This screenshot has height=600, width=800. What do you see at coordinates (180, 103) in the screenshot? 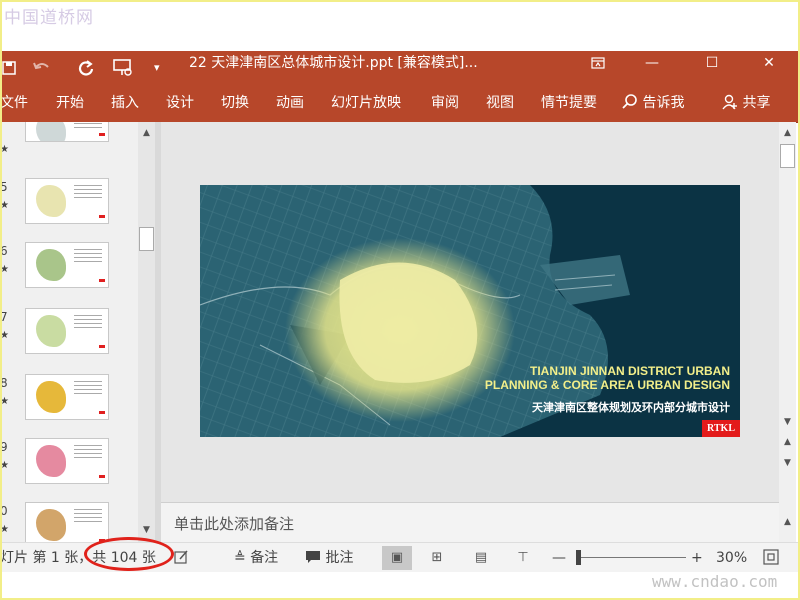
I see `tab-design: 设计` at bounding box center [180, 103].